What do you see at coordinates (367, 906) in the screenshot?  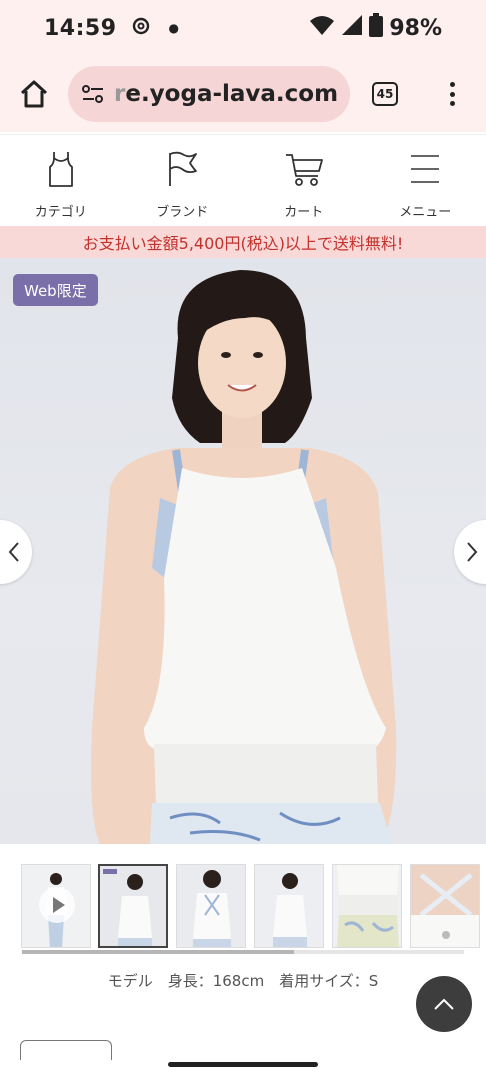 I see `thumbnail-side-detail` at bounding box center [367, 906].